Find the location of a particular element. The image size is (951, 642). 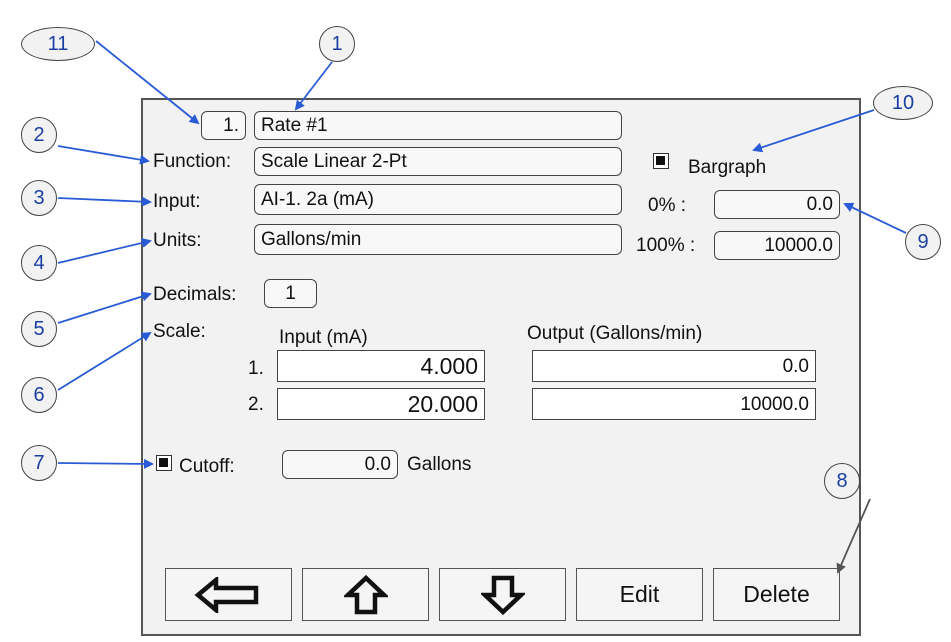

callout-2: 2 is located at coordinates (39, 135).